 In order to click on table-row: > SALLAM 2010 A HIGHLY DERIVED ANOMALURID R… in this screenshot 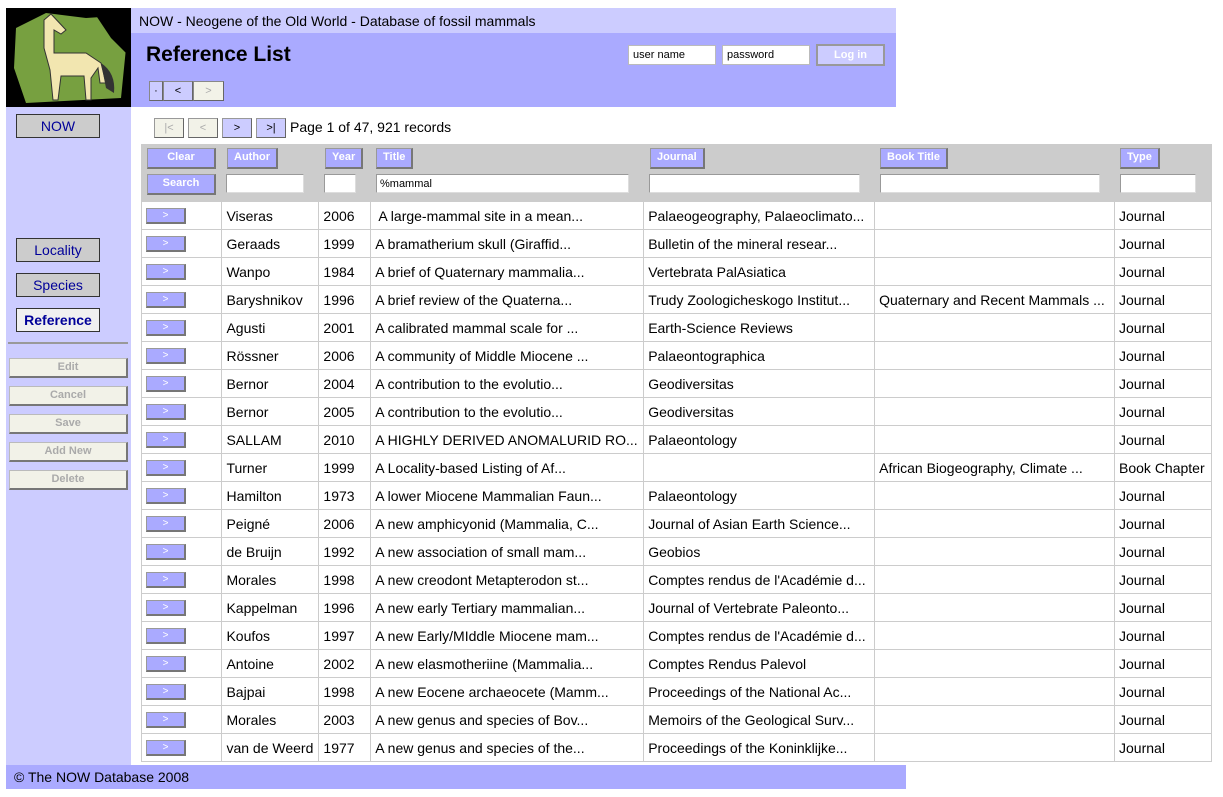, I will do `click(676, 439)`.